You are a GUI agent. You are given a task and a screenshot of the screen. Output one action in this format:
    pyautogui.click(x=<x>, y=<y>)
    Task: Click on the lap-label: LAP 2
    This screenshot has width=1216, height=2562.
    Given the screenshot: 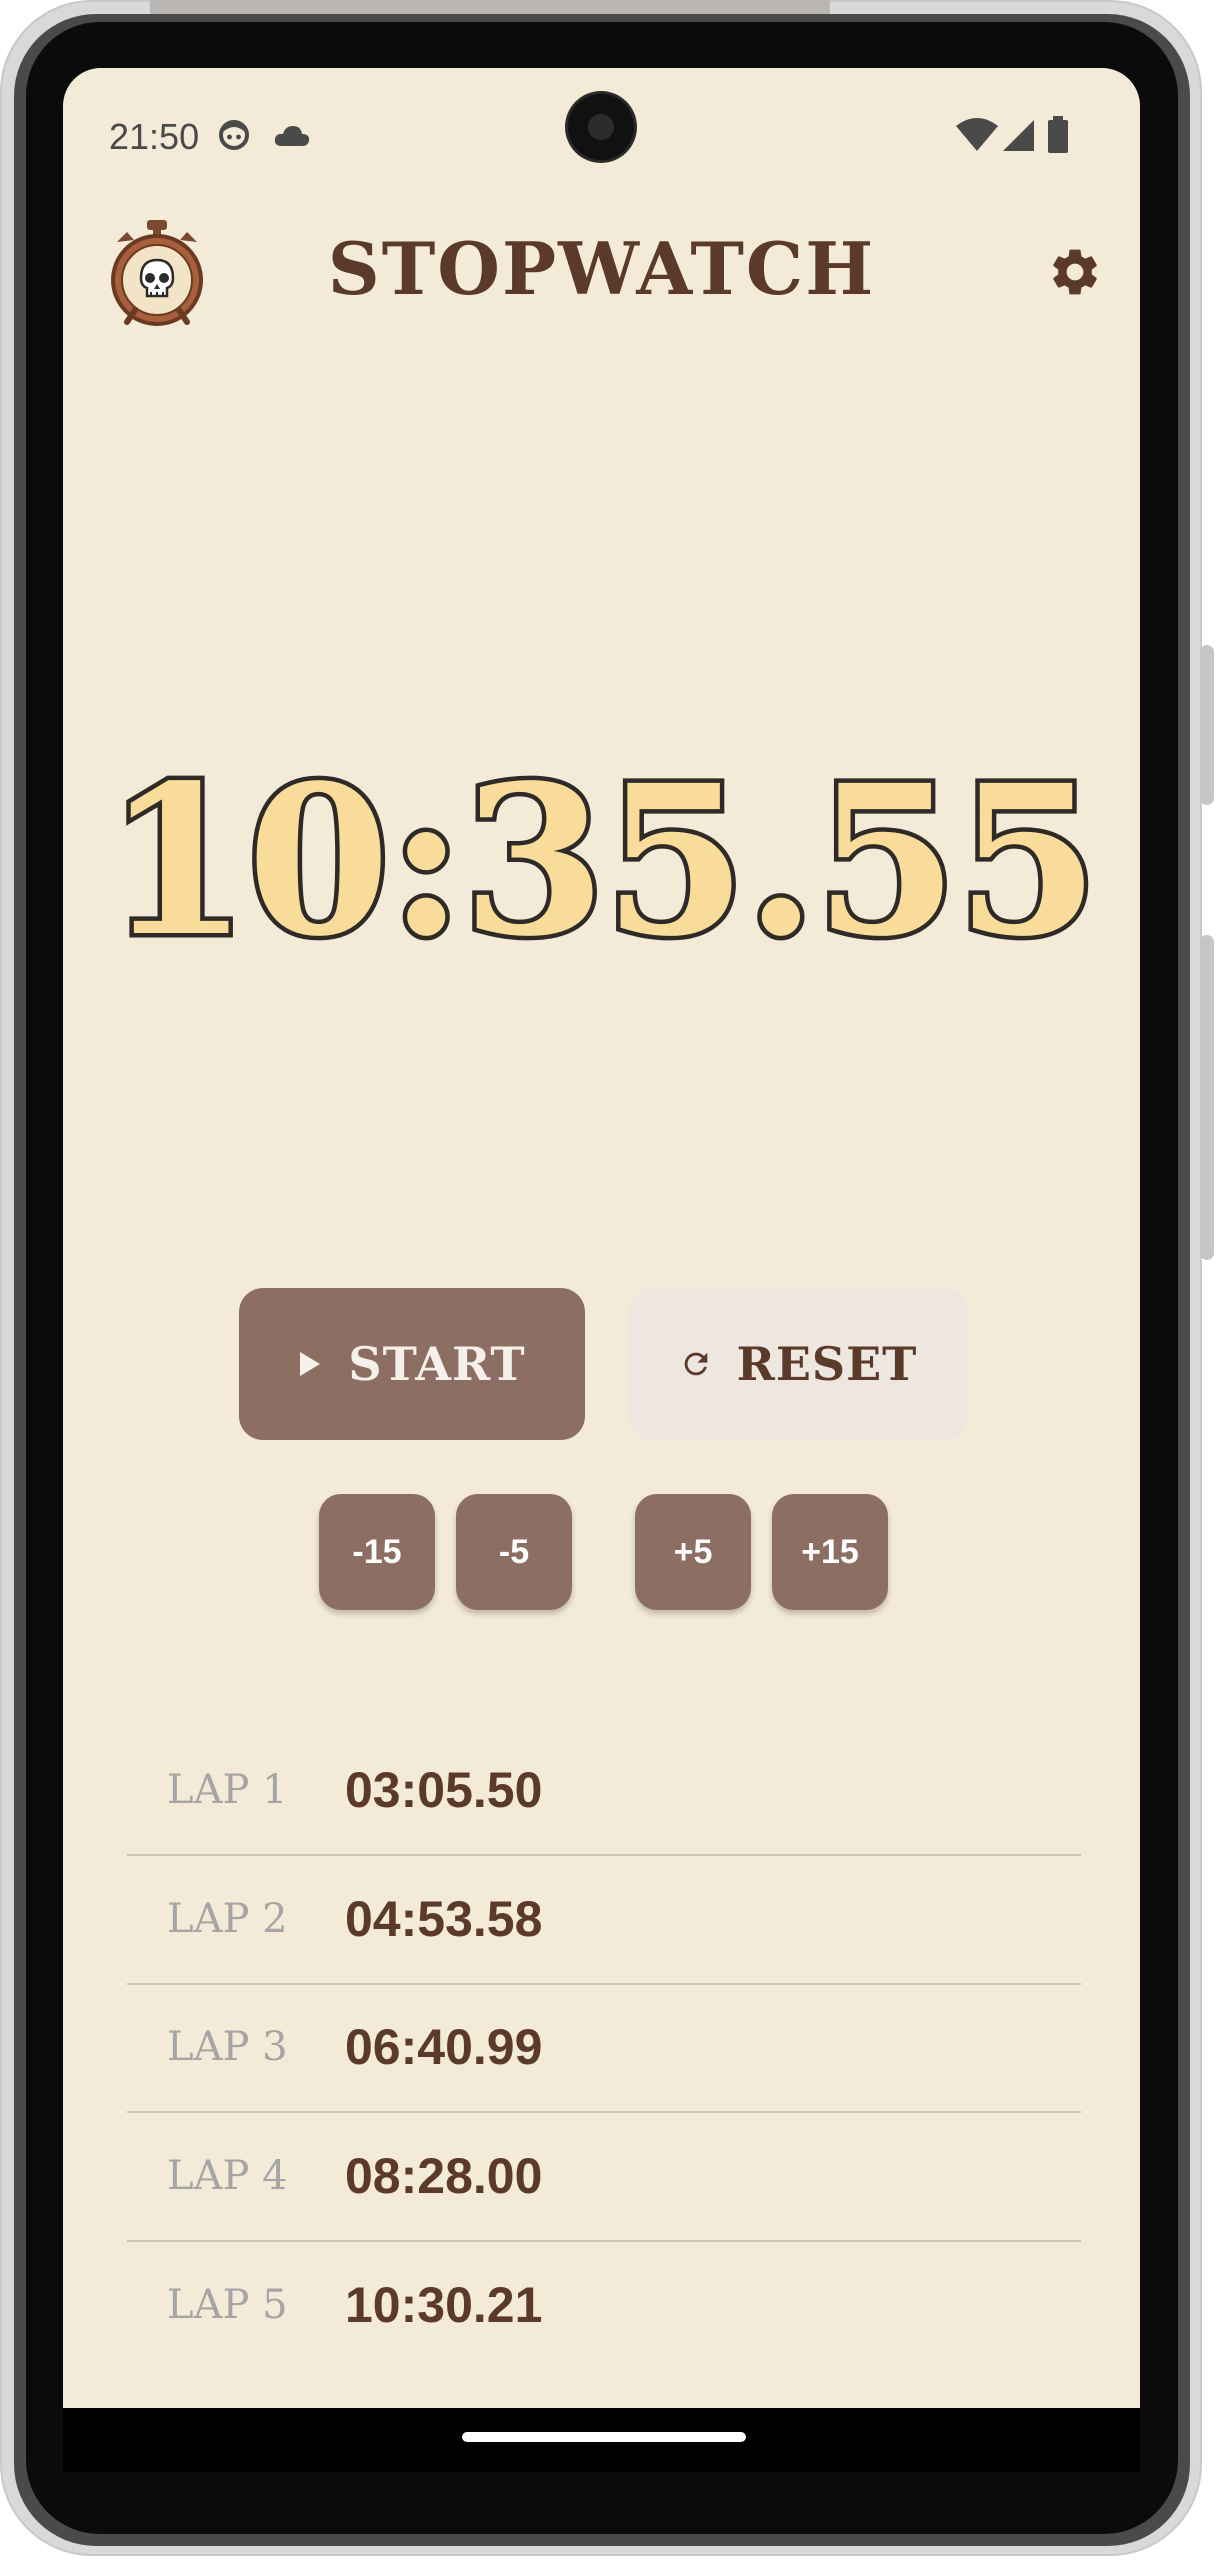 What is the action you would take?
    pyautogui.click(x=227, y=1919)
    